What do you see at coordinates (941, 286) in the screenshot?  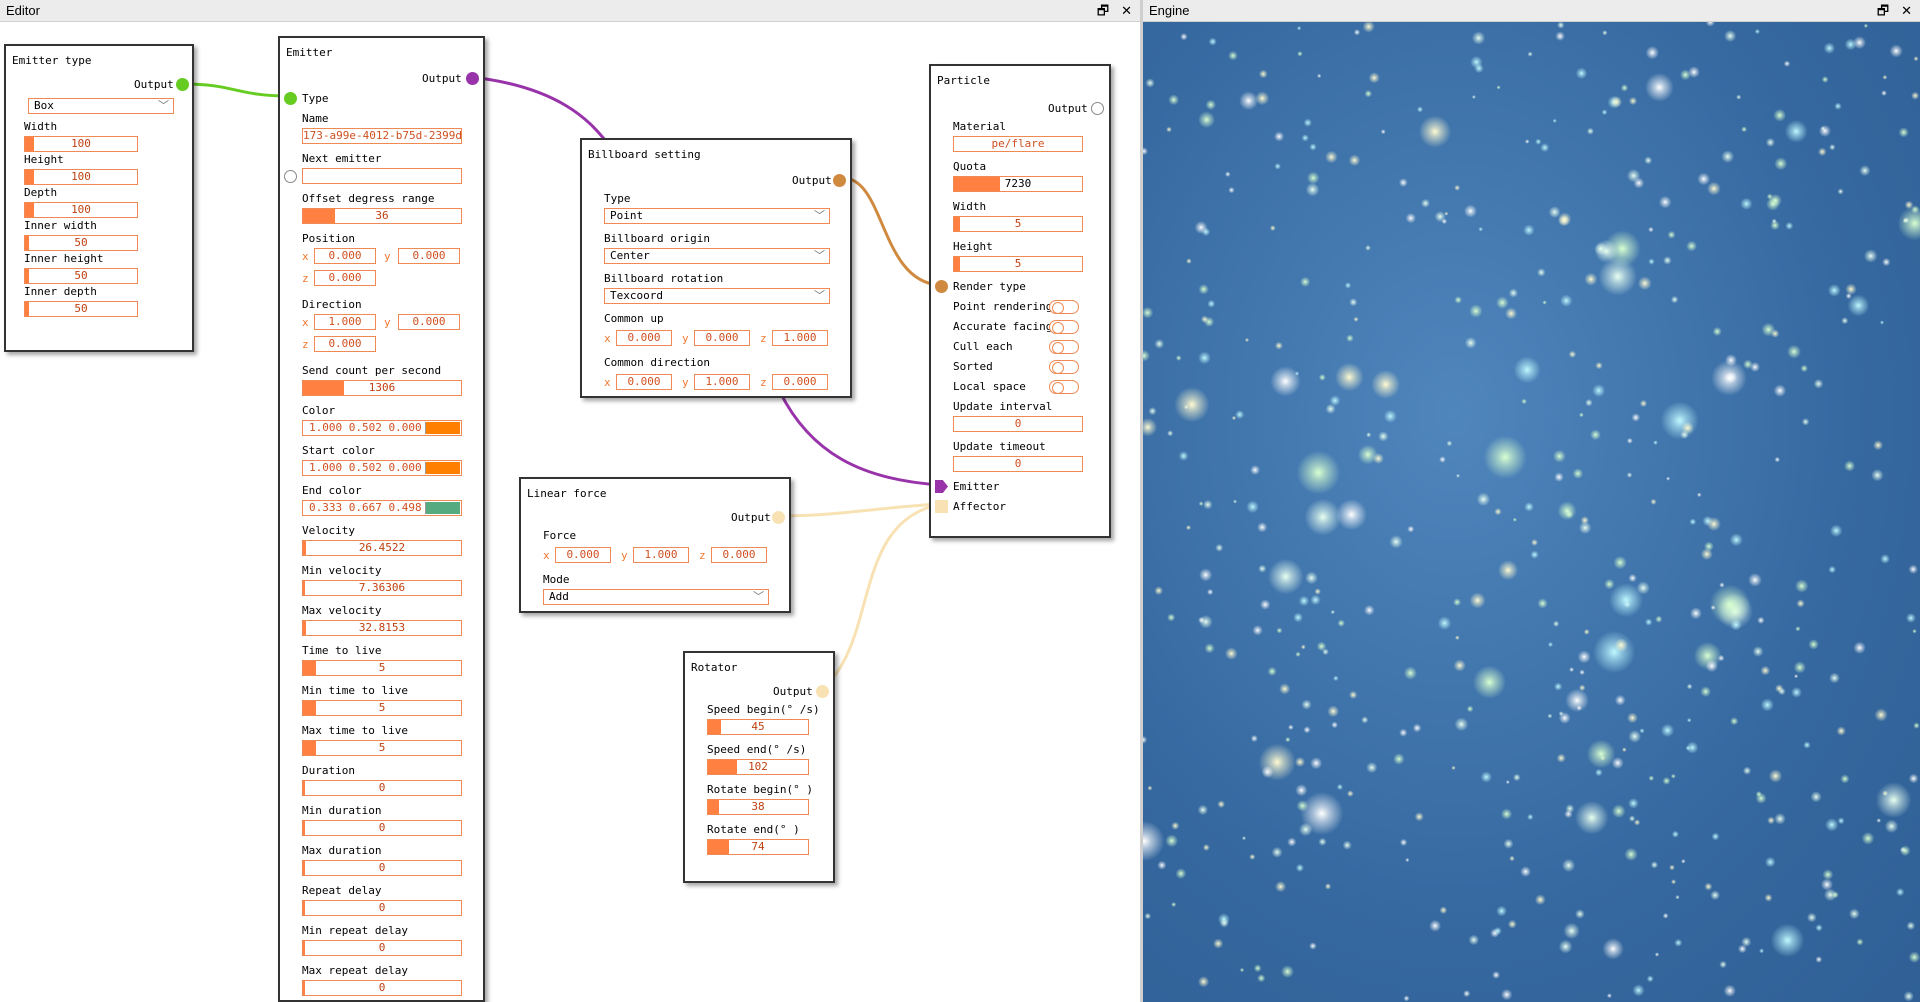 I see `render-type-port` at bounding box center [941, 286].